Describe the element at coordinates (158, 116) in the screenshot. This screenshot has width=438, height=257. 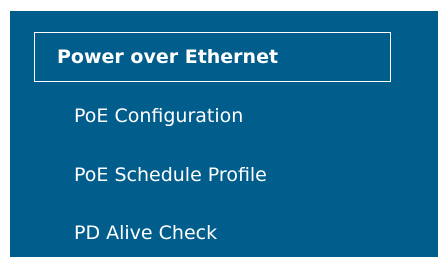
I see `sidebar-item-poe-configuration: PoE Configuration` at that location.